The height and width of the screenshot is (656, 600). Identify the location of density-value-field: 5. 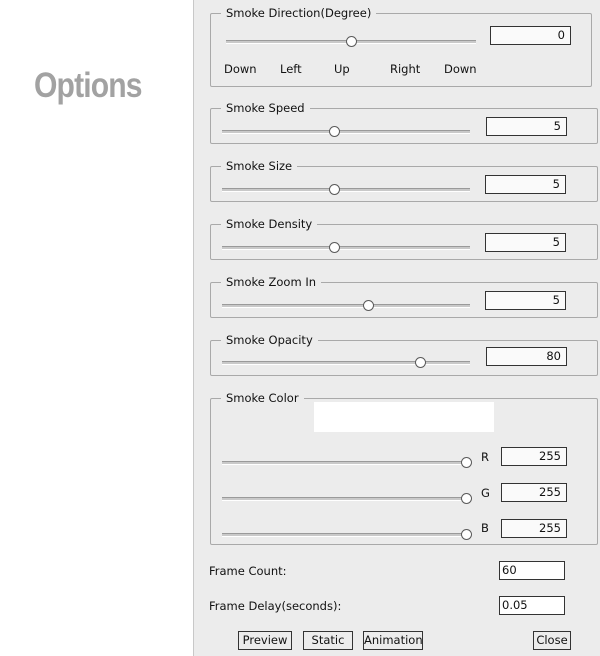
(525, 242).